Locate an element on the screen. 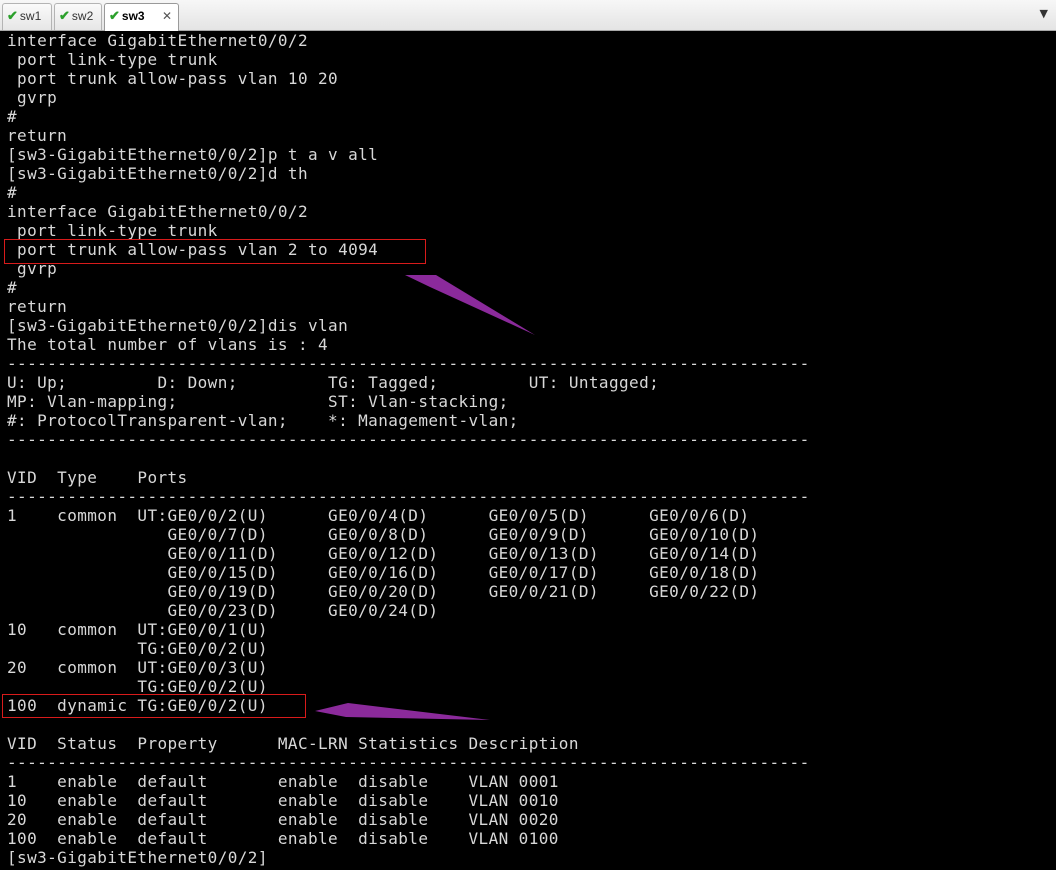 The image size is (1056, 870). terminal-line: 100 dynamic TG:GE0/0/2(U) is located at coordinates (137, 705).